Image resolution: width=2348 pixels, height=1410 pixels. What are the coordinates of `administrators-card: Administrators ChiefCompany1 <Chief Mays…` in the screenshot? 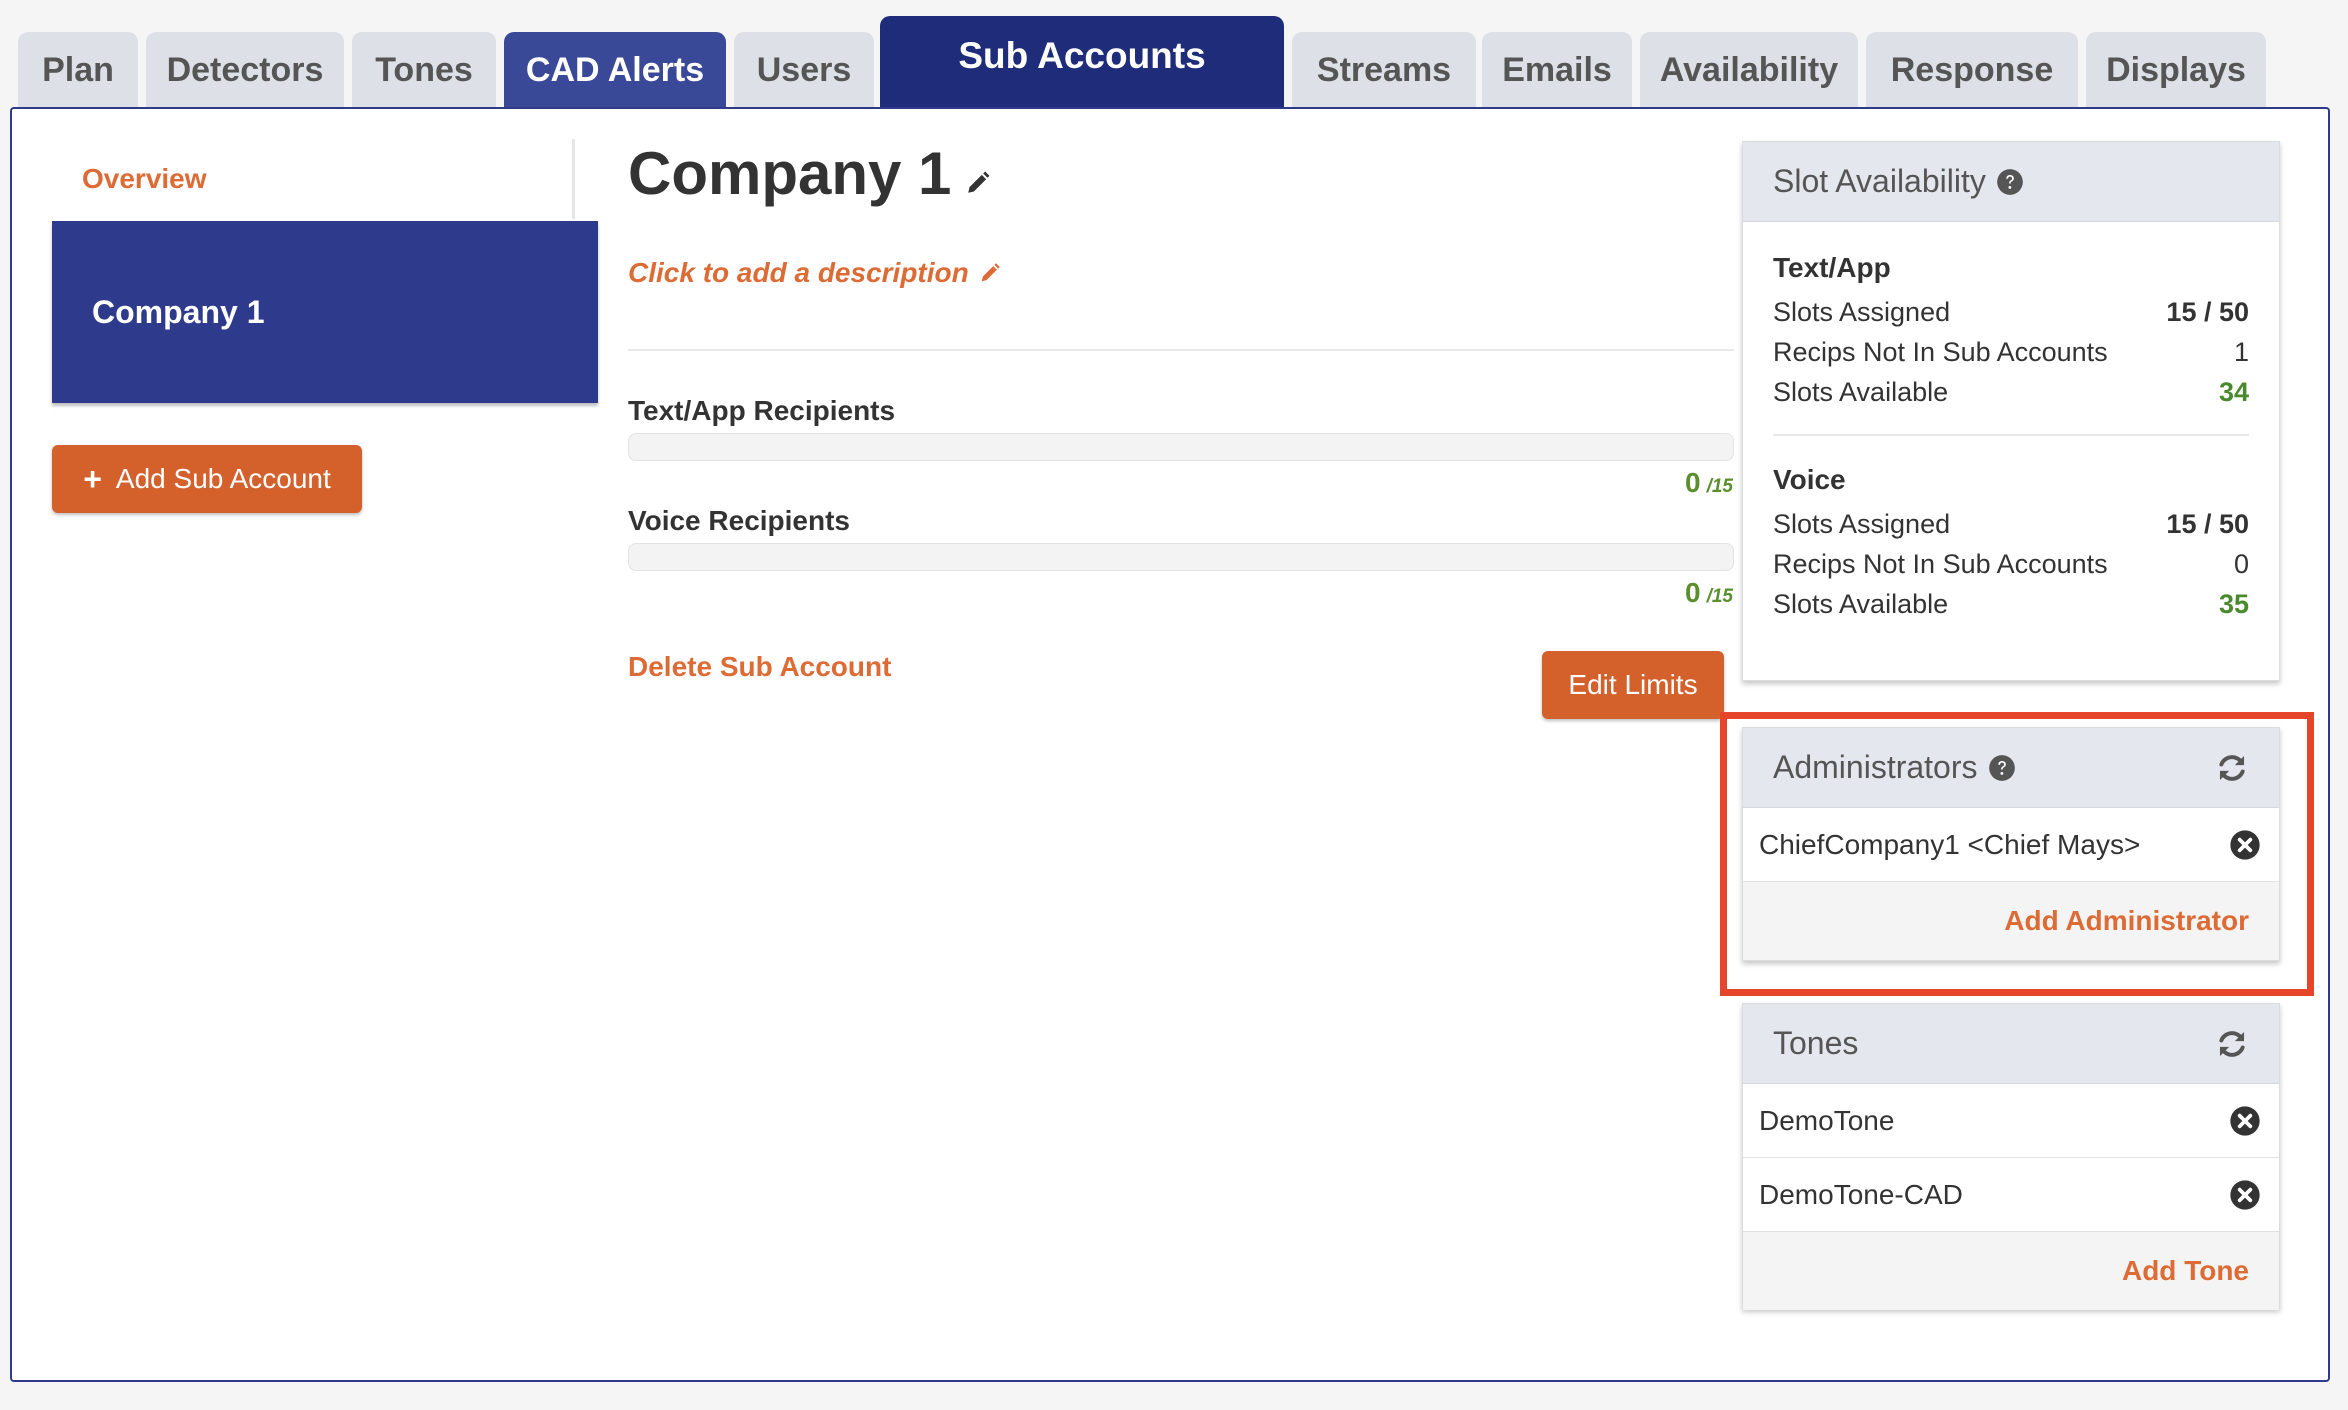 It's located at (2011, 844).